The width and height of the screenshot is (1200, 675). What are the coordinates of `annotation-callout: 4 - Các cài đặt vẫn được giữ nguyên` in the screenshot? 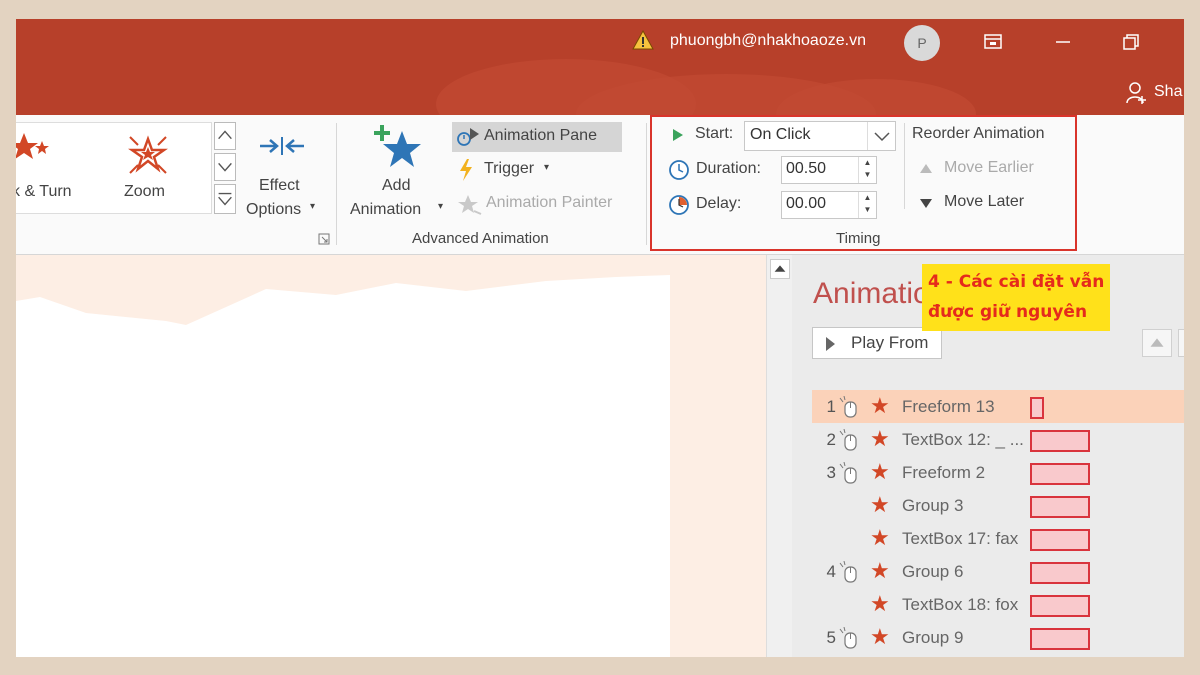 It's located at (1016, 297).